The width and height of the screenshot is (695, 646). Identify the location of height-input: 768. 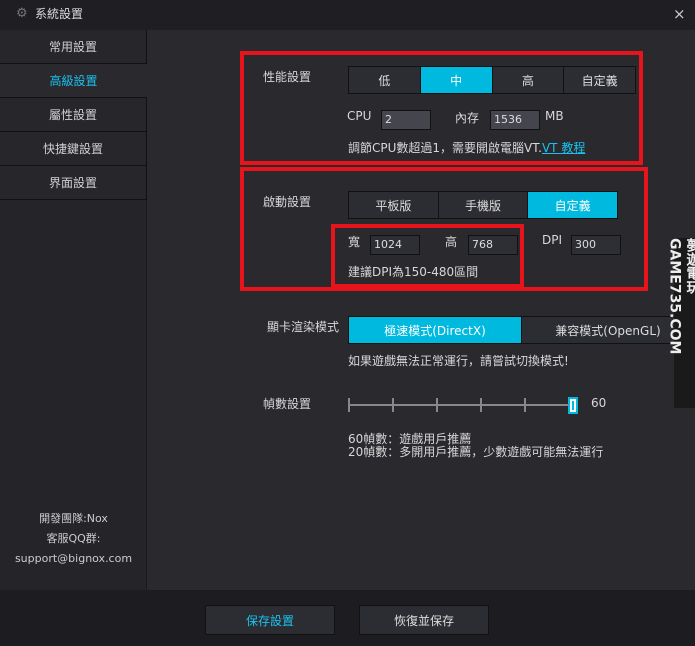
(493, 245).